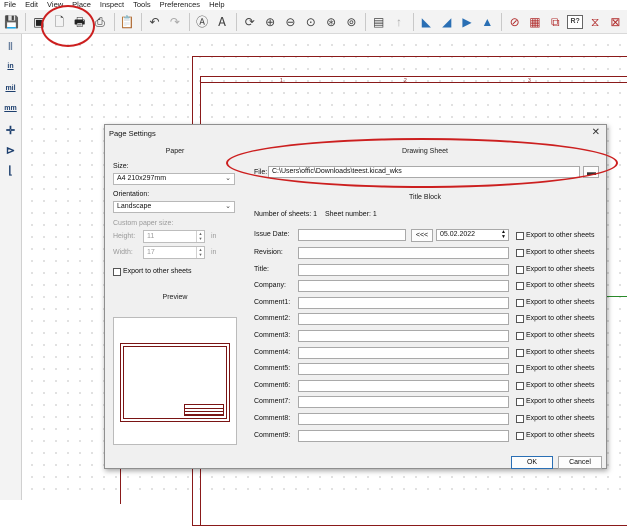 Image resolution: width=627 pixels, height=526 pixels. What do you see at coordinates (398, 22) in the screenshot?
I see `leave-sheet-icon: ↑` at bounding box center [398, 22].